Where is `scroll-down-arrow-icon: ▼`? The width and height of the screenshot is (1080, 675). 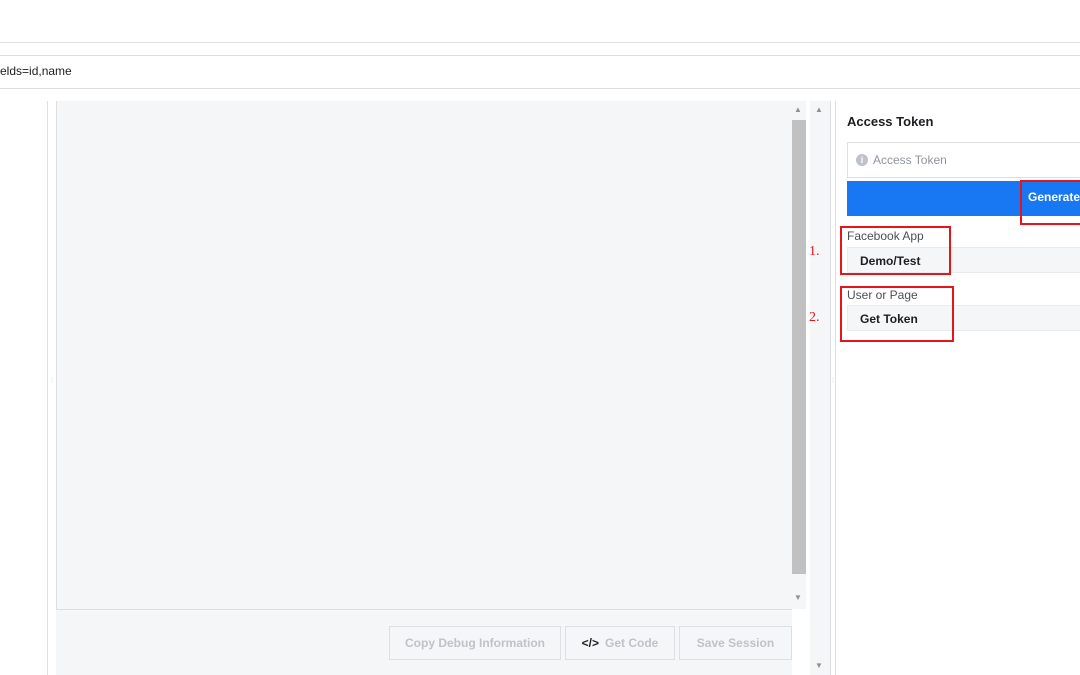 scroll-down-arrow-icon: ▼ is located at coordinates (798, 598).